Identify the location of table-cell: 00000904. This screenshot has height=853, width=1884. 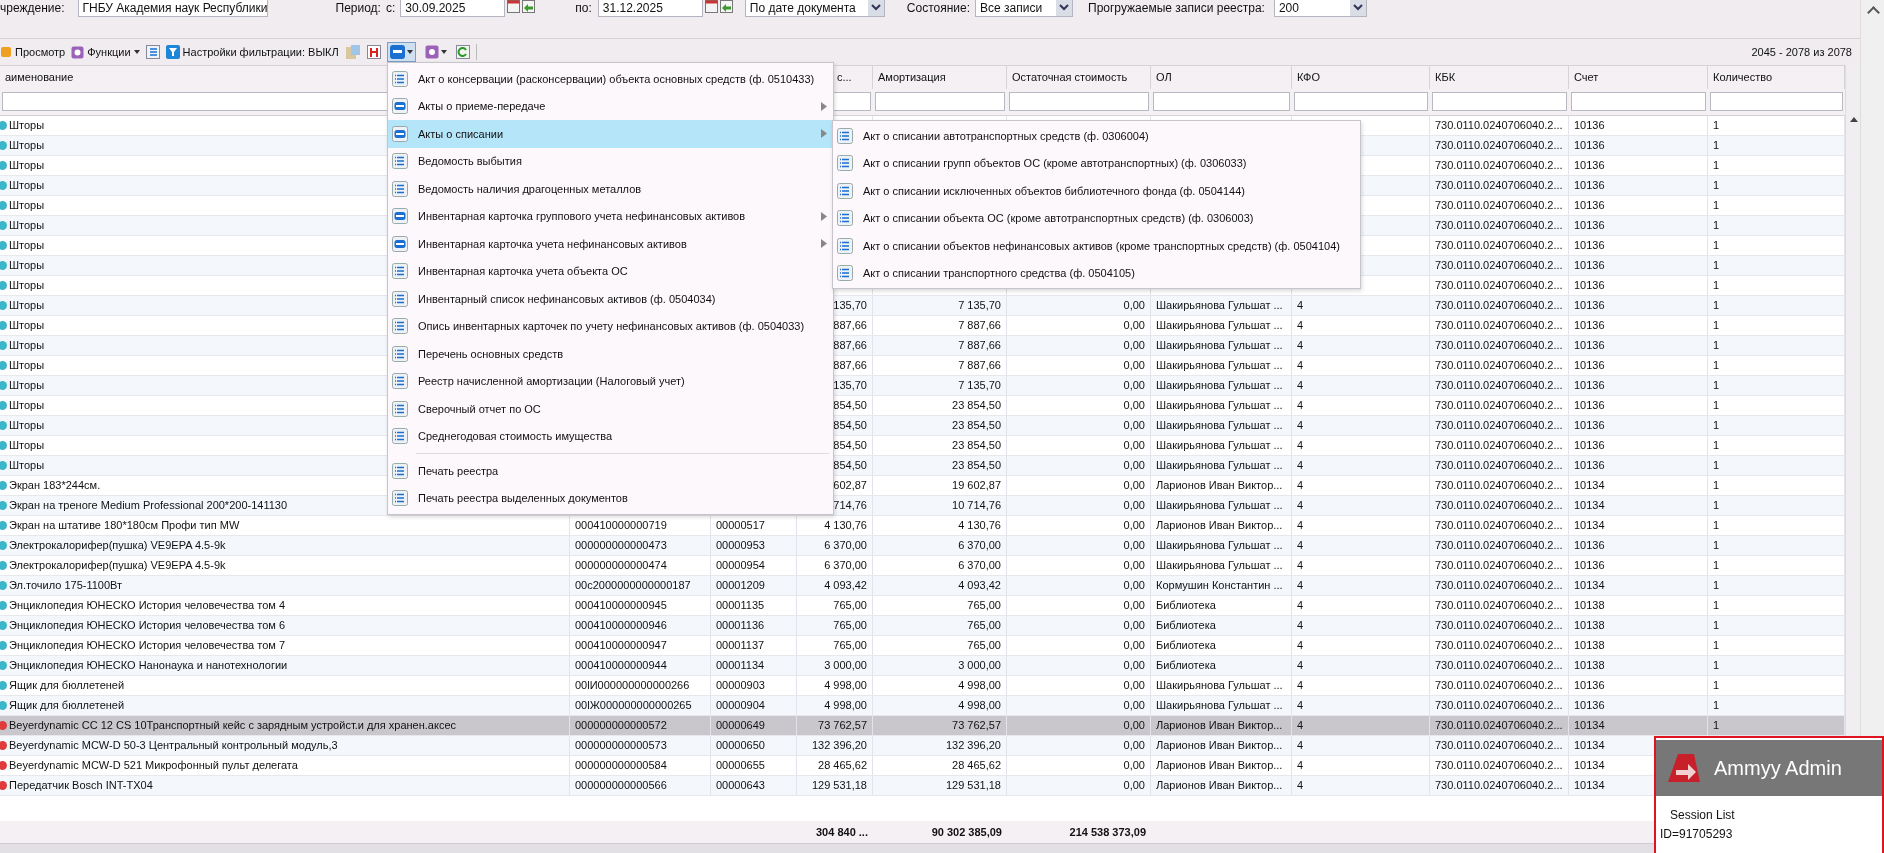
(740, 705).